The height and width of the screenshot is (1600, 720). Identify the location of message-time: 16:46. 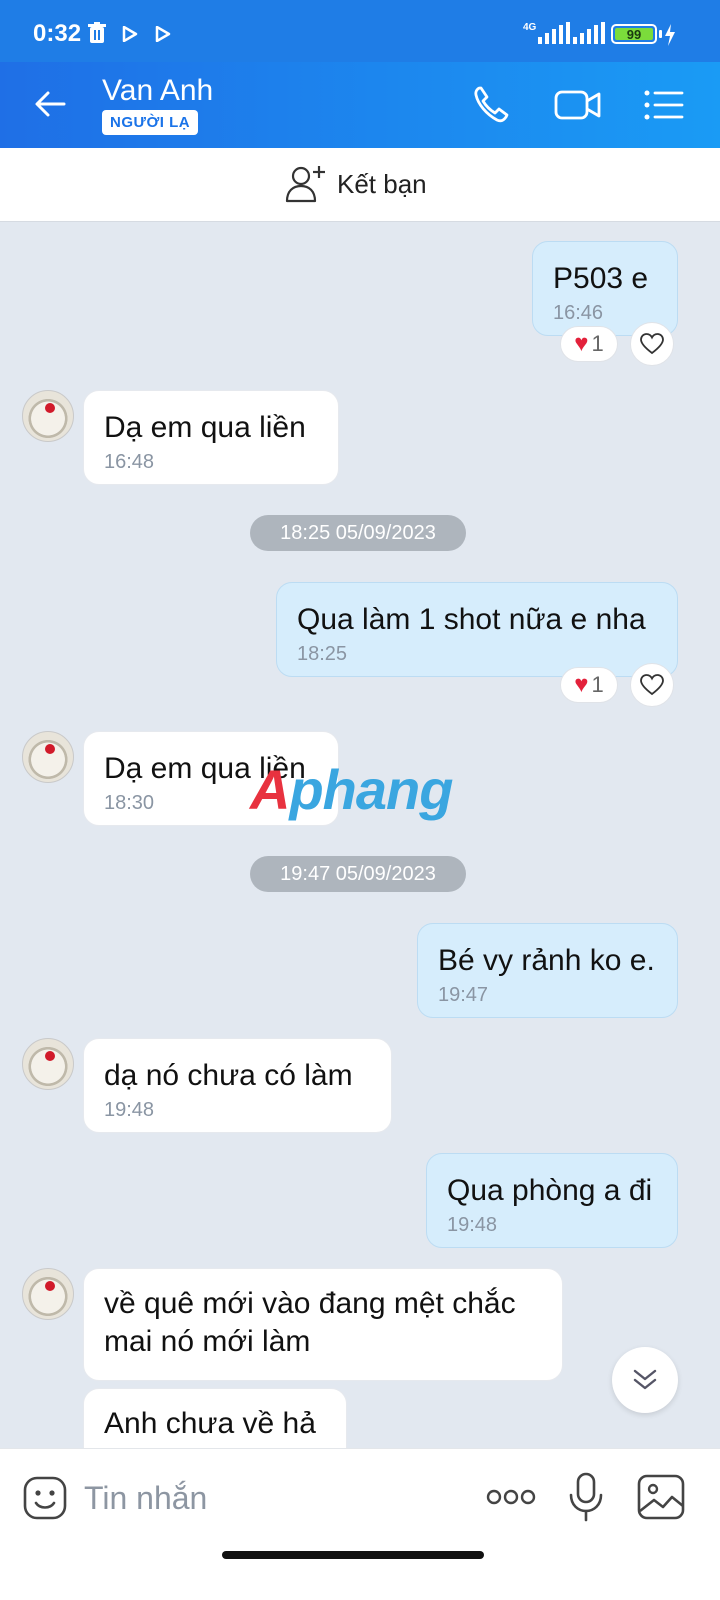
(578, 313).